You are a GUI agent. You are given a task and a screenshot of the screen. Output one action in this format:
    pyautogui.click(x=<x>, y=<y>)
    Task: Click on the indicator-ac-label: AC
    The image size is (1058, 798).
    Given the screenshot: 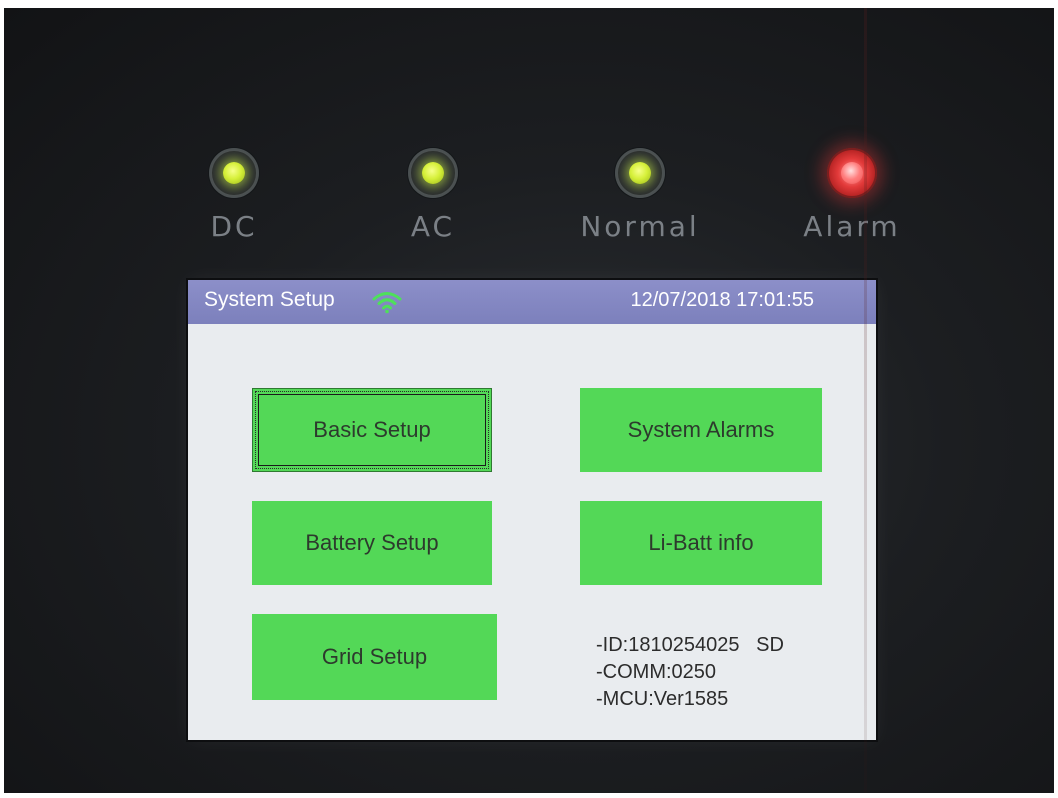 What is the action you would take?
    pyautogui.click(x=433, y=226)
    